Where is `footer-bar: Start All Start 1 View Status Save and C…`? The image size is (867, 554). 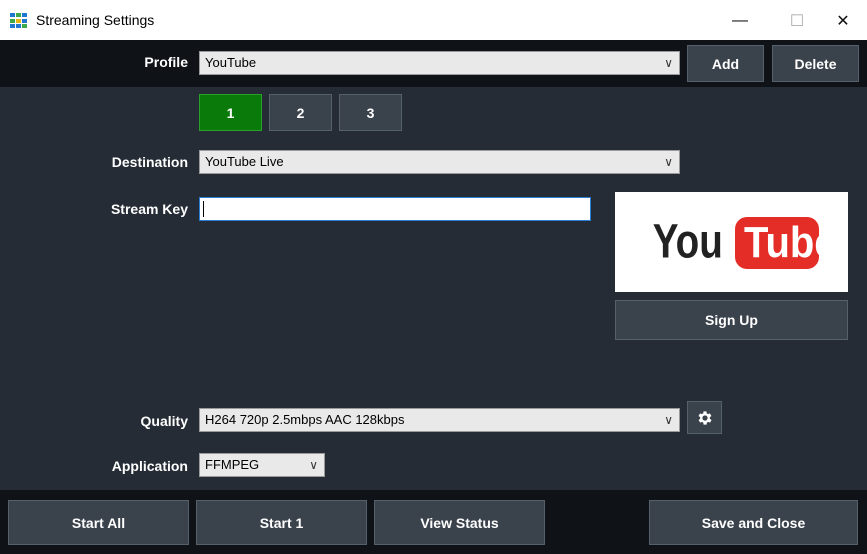 footer-bar: Start All Start 1 View Status Save and C… is located at coordinates (433, 522).